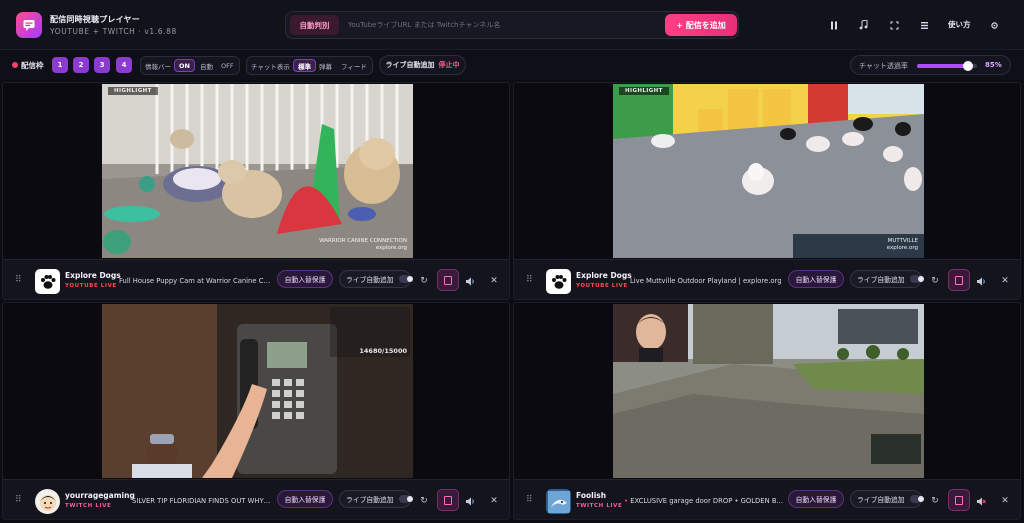 The height and width of the screenshot is (523, 1024). What do you see at coordinates (994, 25) in the screenshot?
I see `gear-icon` at bounding box center [994, 25].